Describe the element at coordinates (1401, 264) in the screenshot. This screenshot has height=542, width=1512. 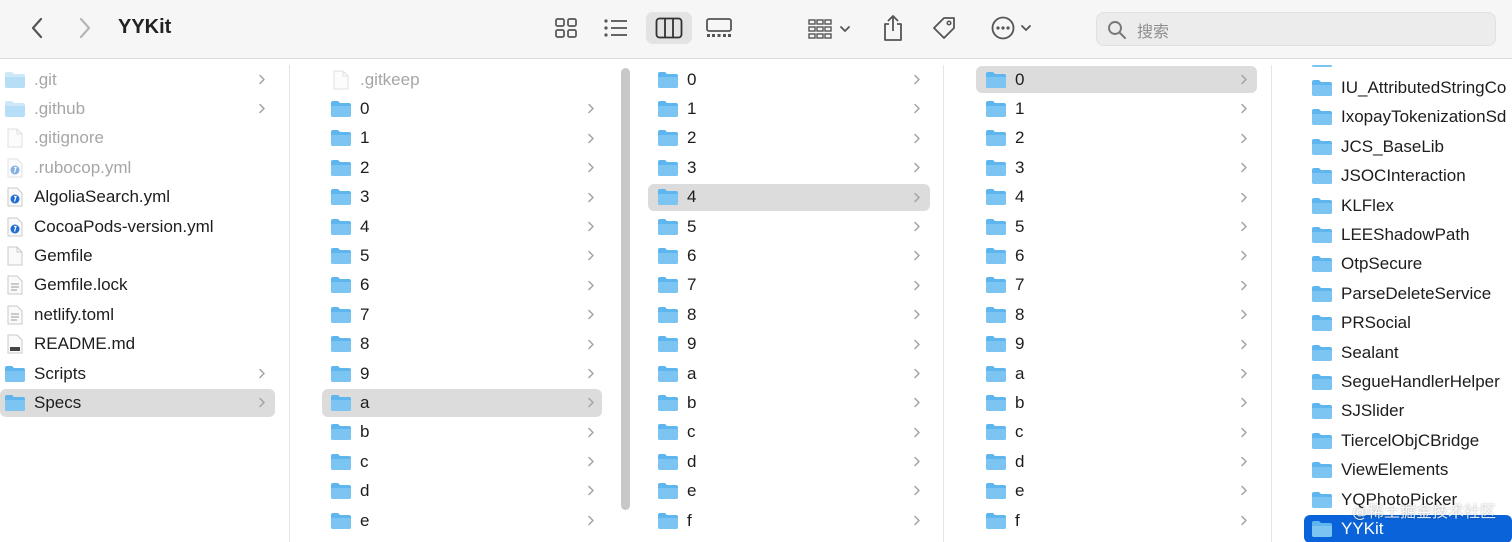
I see `folder-row: OtpSecure` at that location.